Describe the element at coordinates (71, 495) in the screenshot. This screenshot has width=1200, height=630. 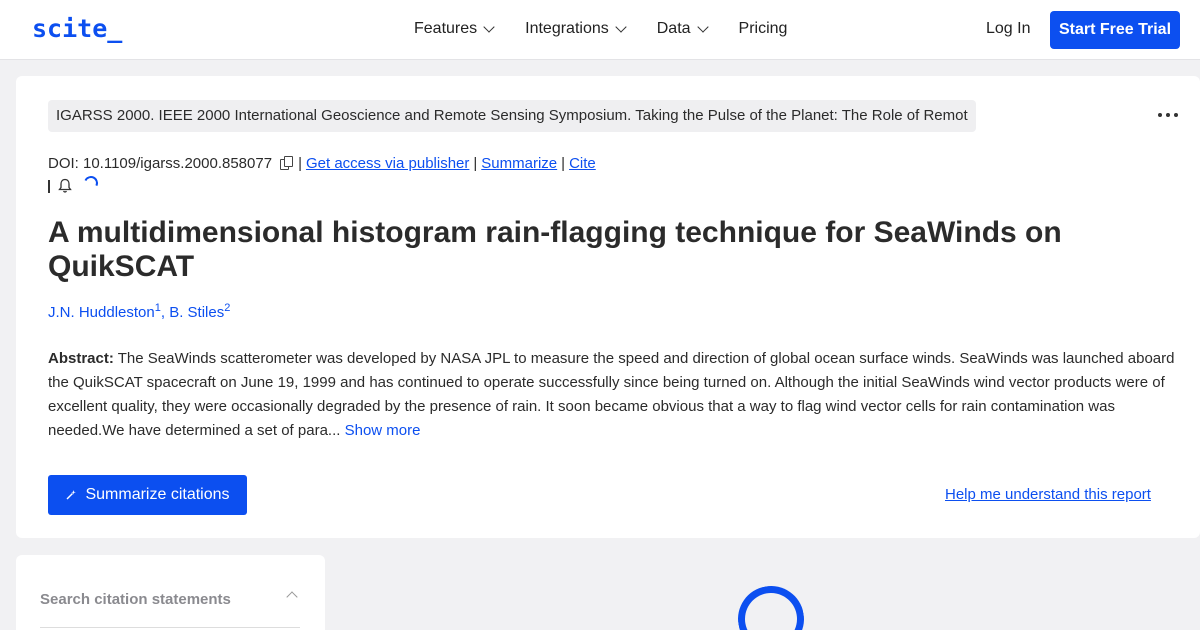
I see `magic-wand-icon` at that location.